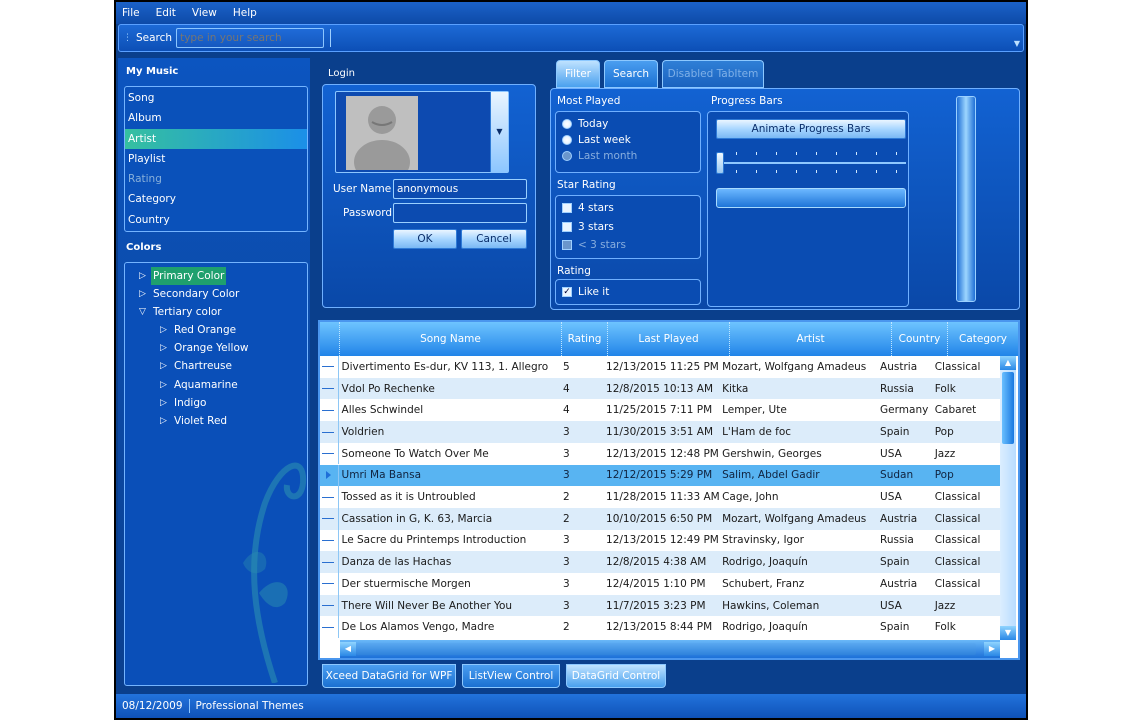 This screenshot has height=720, width=1140. I want to click on cell-song-name: There Will Never Be Another You, so click(447, 606).